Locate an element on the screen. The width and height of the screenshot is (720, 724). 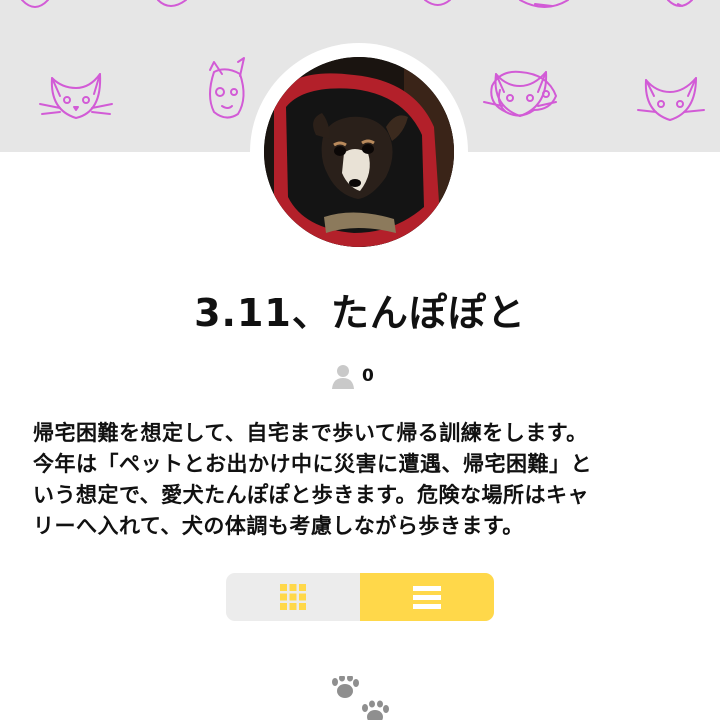
avatar is located at coordinates (359, 152).